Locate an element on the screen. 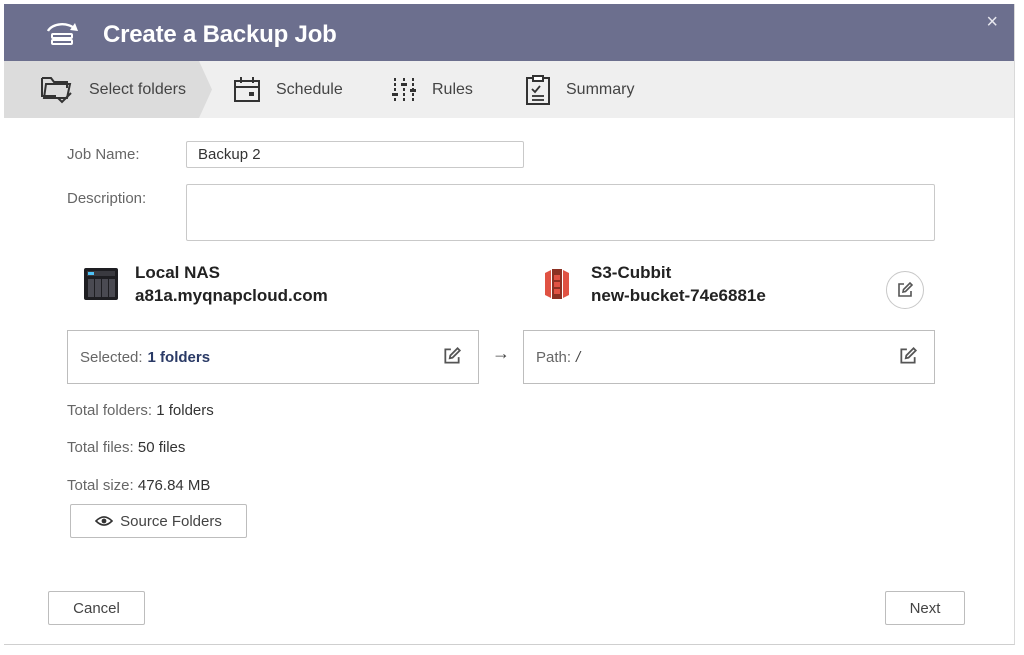 This screenshot has height=655, width=1024. calendar-icon is located at coordinates (247, 89).